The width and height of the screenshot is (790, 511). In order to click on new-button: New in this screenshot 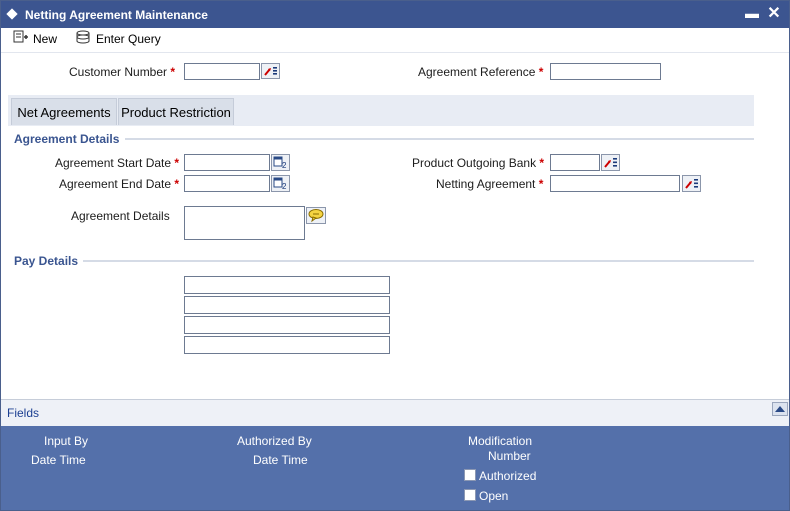, I will do `click(35, 39)`.